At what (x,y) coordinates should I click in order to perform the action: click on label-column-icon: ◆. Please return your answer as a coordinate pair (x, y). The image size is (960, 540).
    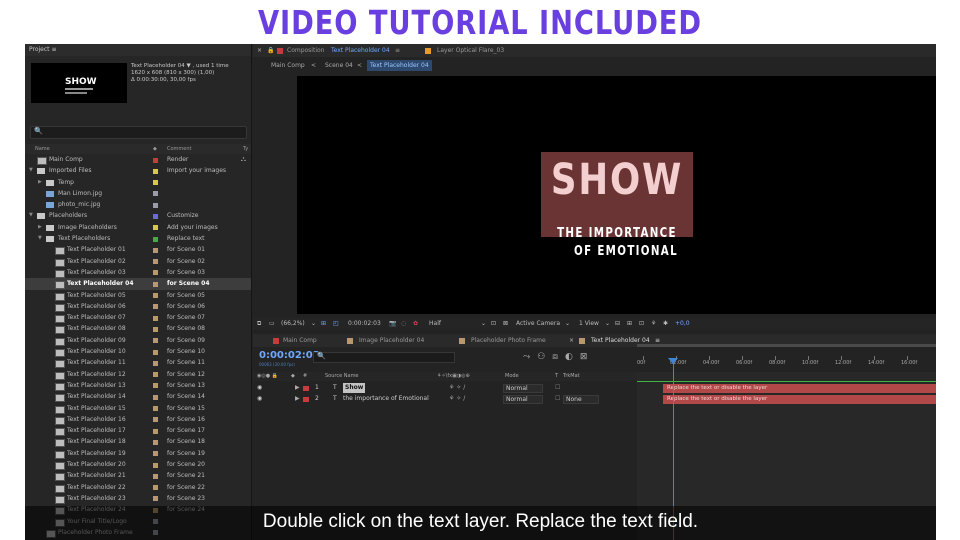
    Looking at the image, I should click on (293, 376).